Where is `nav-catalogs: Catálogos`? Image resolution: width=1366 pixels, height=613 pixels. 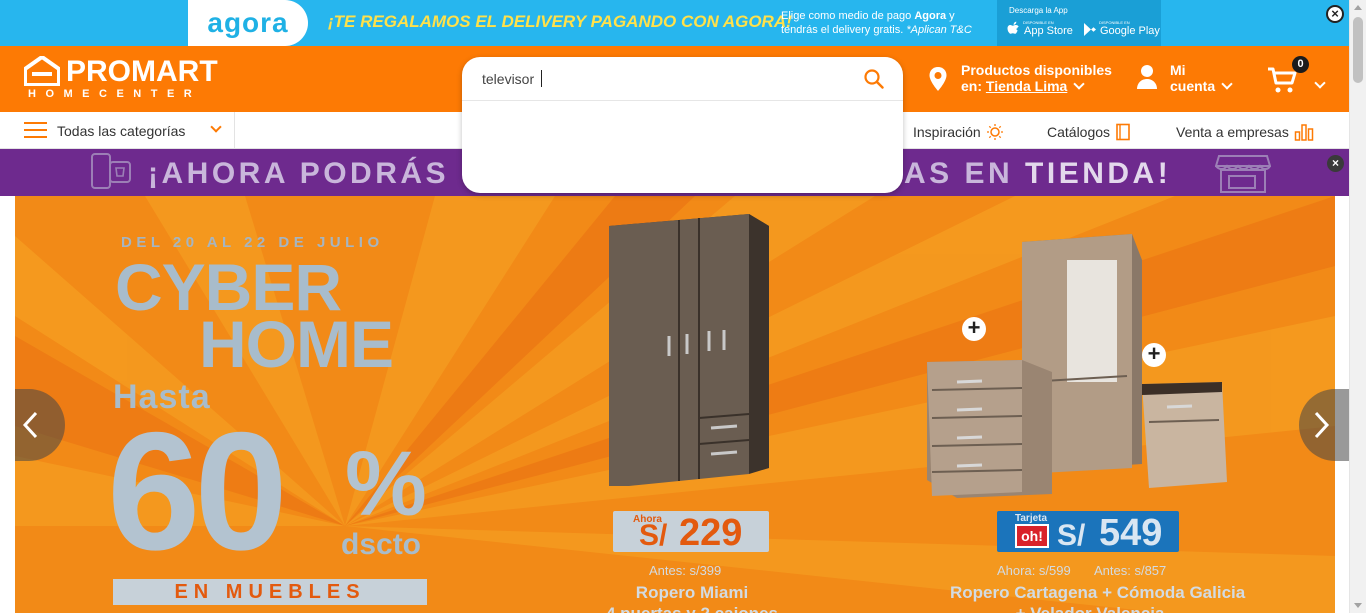
nav-catalogs: Catálogos is located at coordinates (1089, 132).